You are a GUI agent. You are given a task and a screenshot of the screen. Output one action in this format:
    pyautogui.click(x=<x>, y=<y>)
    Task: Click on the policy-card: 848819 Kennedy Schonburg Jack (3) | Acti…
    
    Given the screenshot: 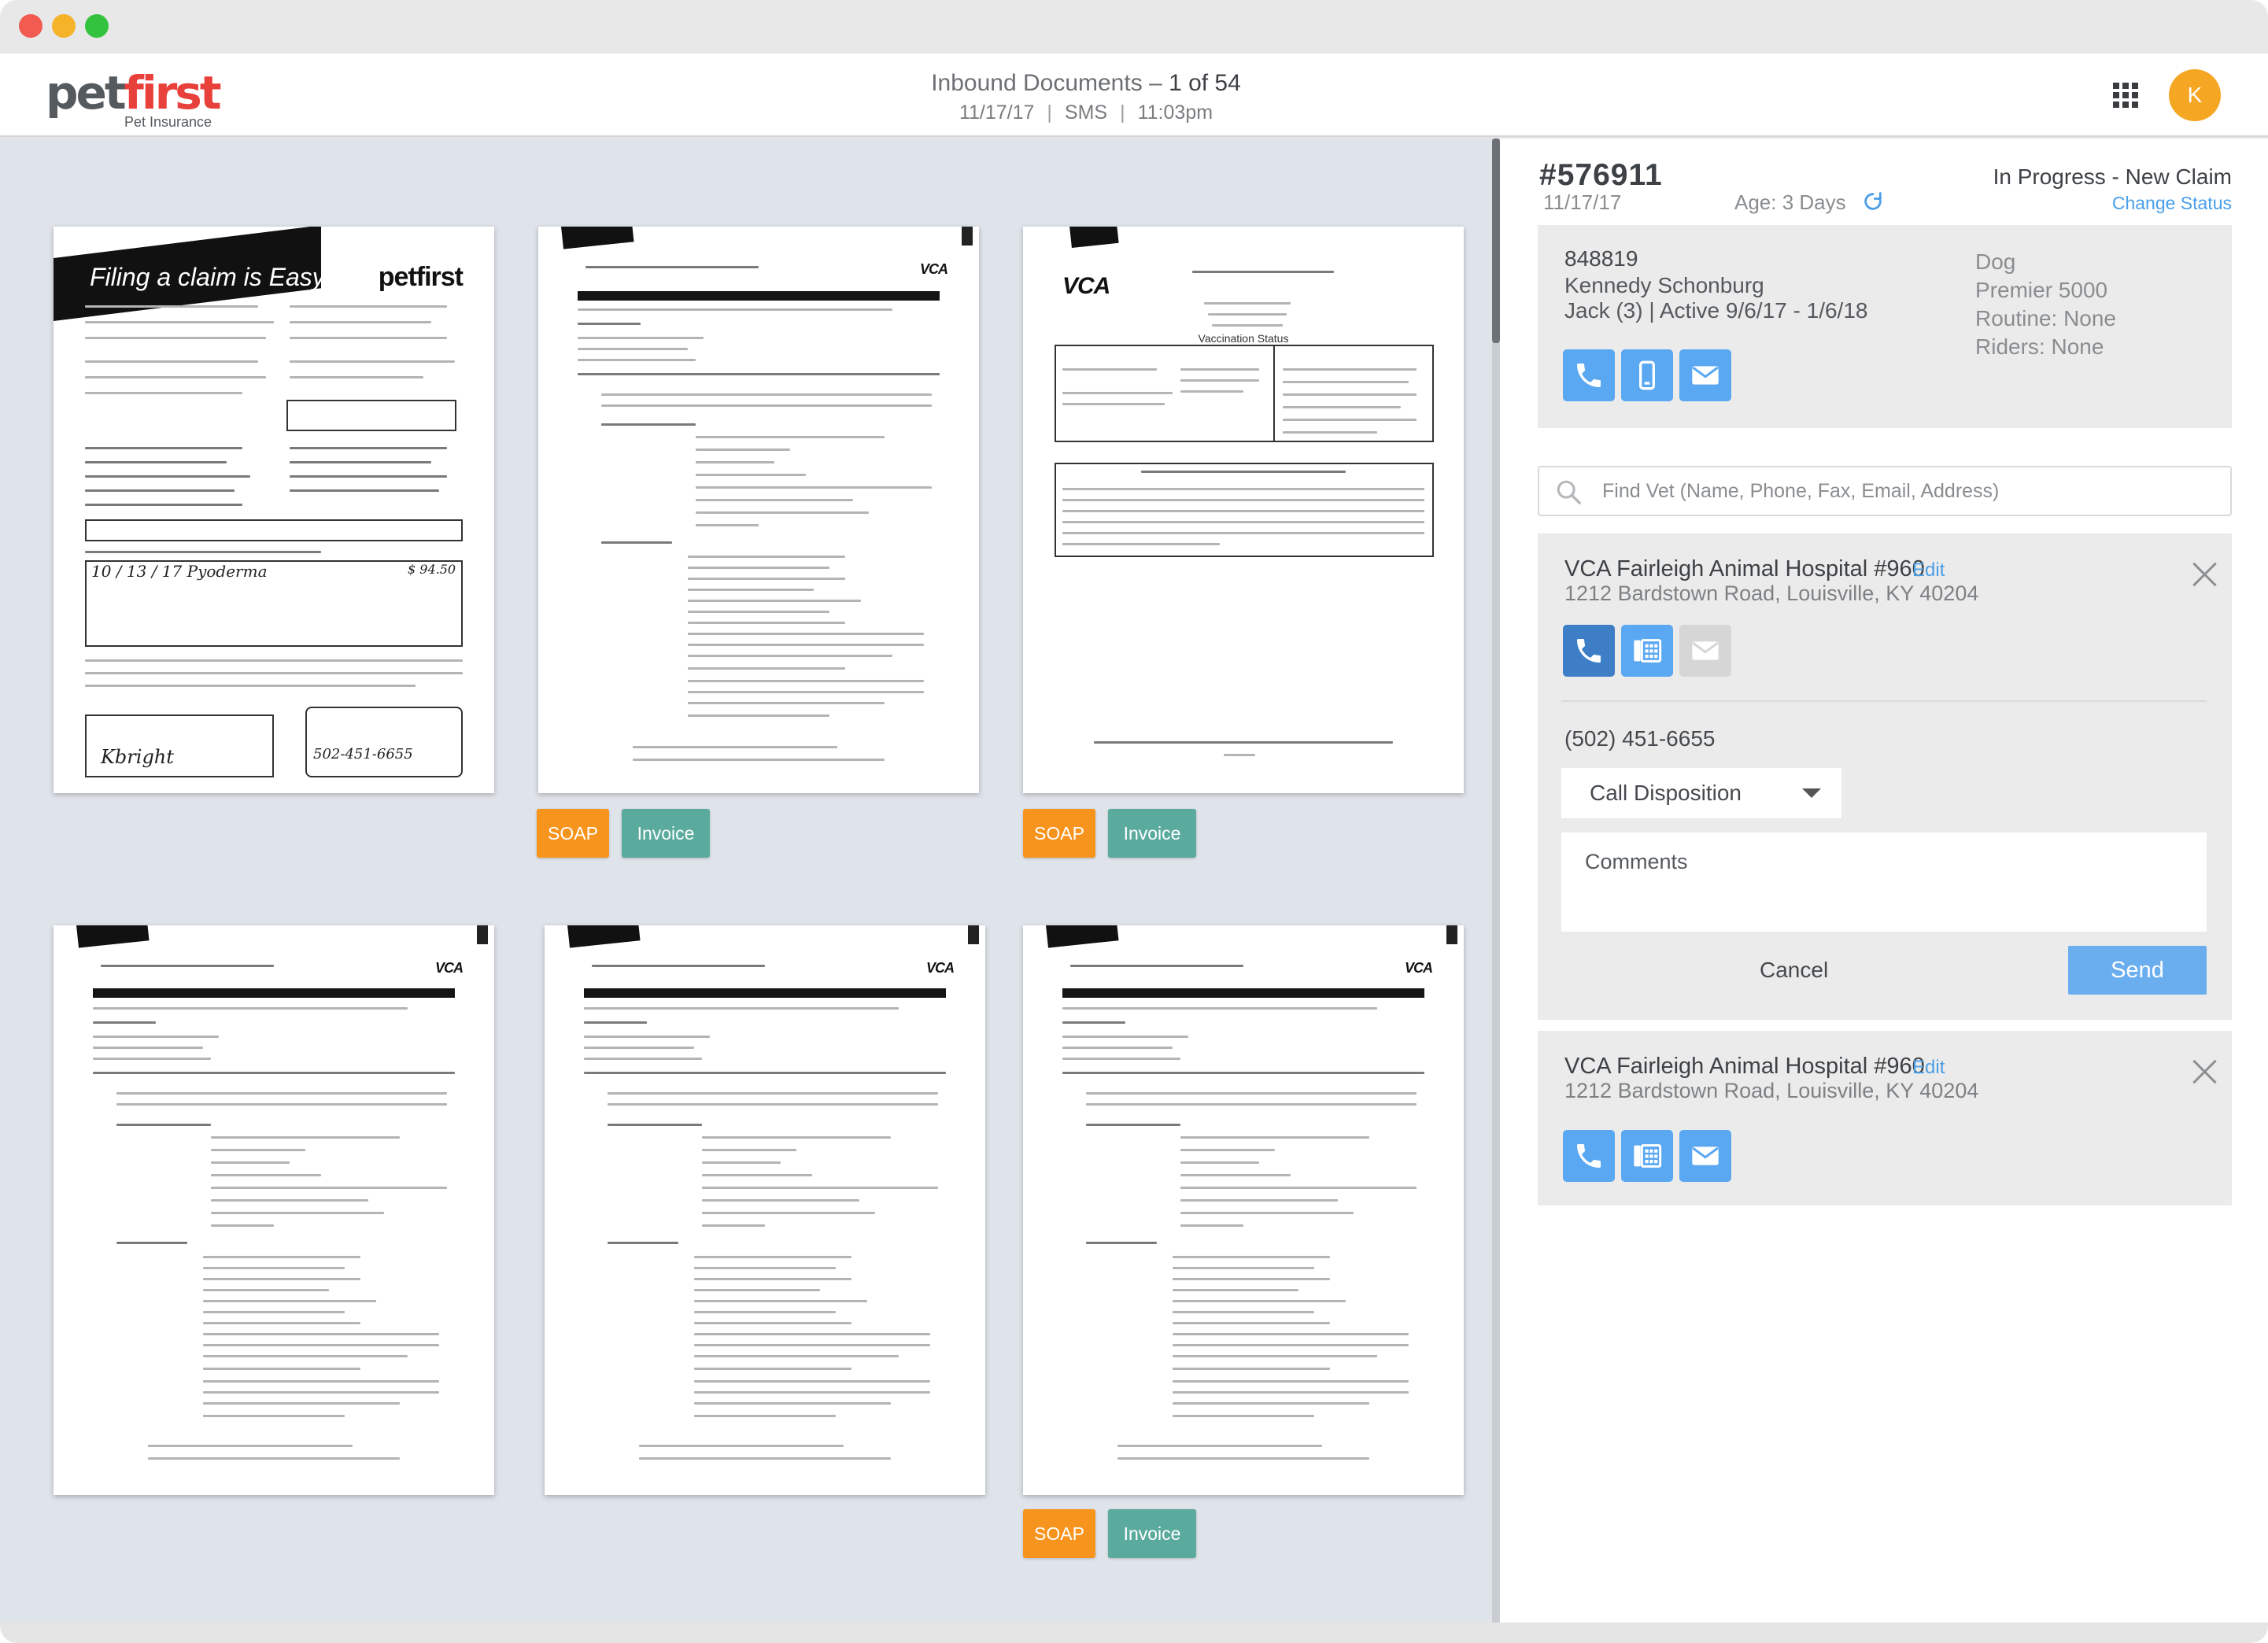 What is the action you would take?
    pyautogui.click(x=1885, y=326)
    